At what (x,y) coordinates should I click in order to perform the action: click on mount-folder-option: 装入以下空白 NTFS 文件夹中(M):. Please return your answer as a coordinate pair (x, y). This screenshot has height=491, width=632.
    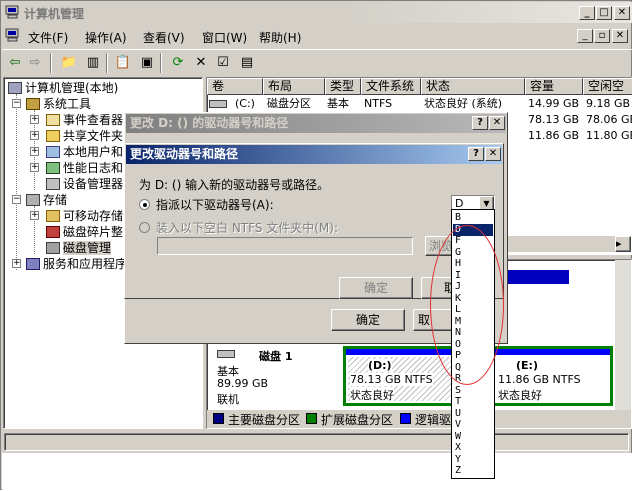
    Looking at the image, I should click on (238, 227).